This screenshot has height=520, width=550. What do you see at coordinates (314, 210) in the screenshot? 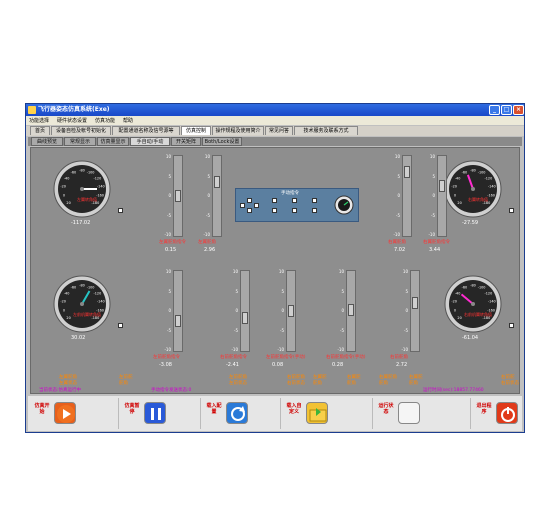
I see `cmd-f-button` at bounding box center [314, 210].